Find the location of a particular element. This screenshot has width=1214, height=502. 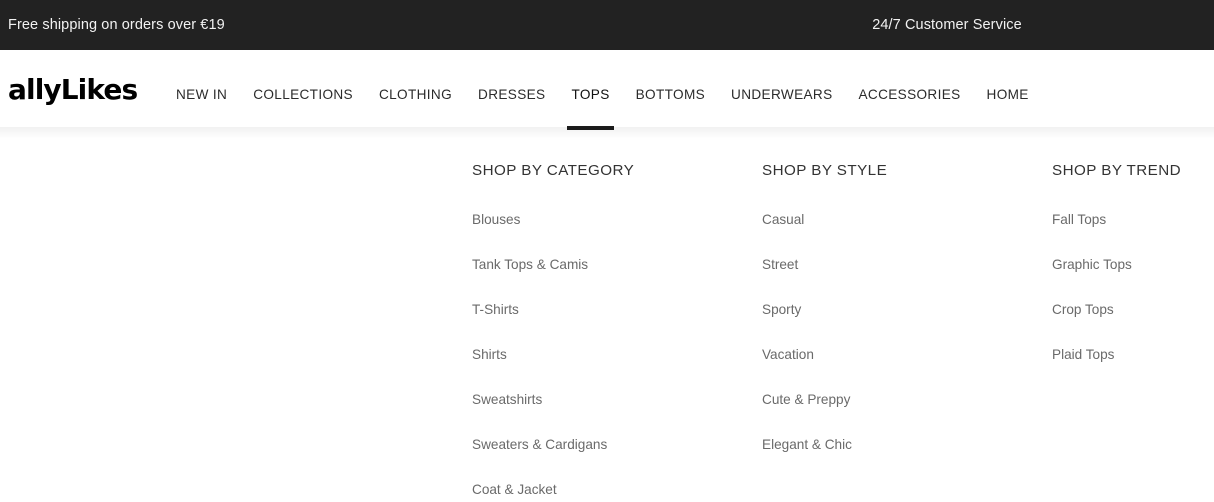

nav-item-label: UNDERWEARS is located at coordinates (782, 94).